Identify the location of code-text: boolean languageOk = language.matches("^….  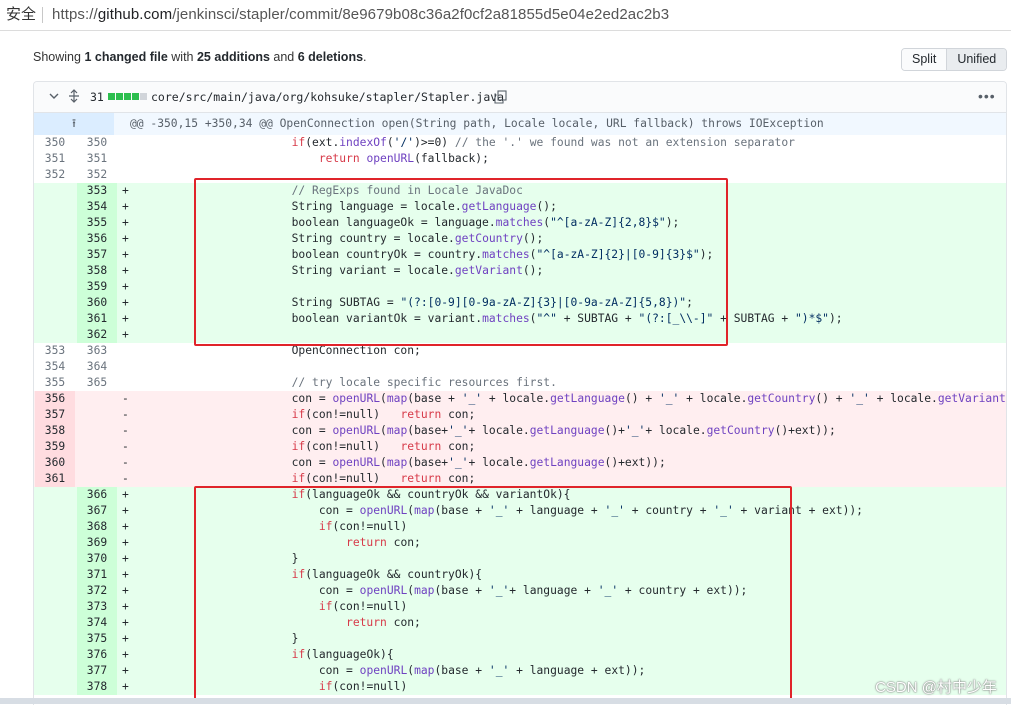
(445, 222).